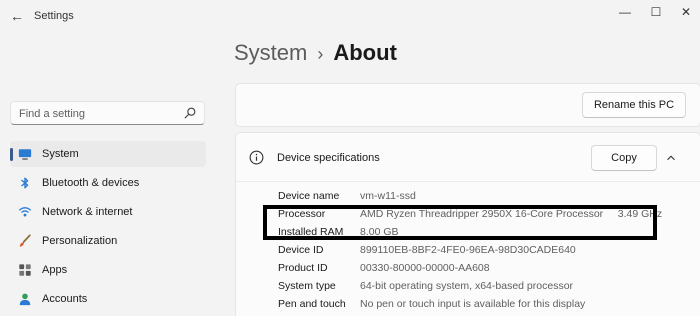  What do you see at coordinates (634, 105) in the screenshot?
I see `rename-pc-button: Rename this PC` at bounding box center [634, 105].